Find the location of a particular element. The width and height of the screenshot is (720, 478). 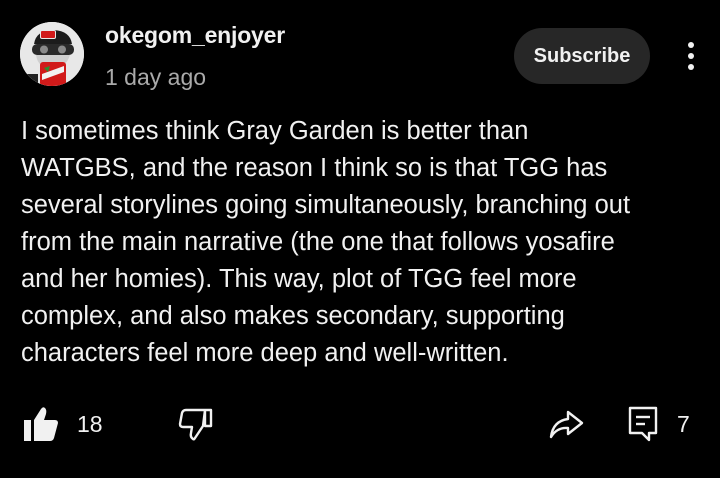

avatar is located at coordinates (52, 54).